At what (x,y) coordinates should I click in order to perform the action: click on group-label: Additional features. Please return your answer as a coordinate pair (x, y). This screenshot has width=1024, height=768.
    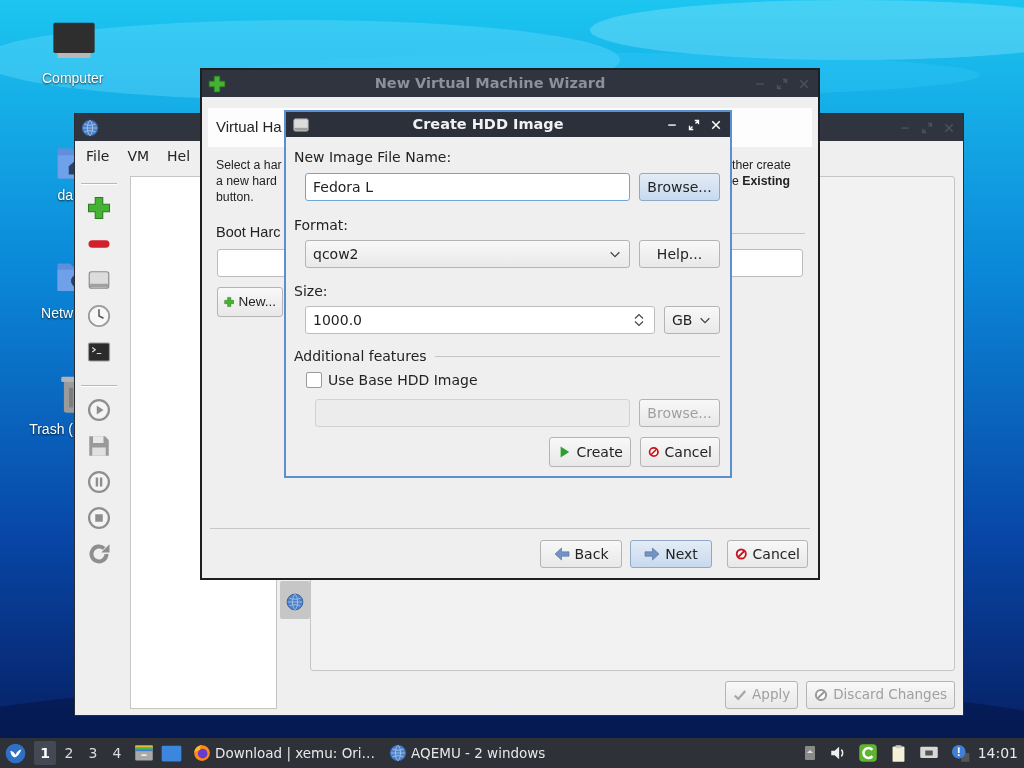
    Looking at the image, I should click on (360, 356).